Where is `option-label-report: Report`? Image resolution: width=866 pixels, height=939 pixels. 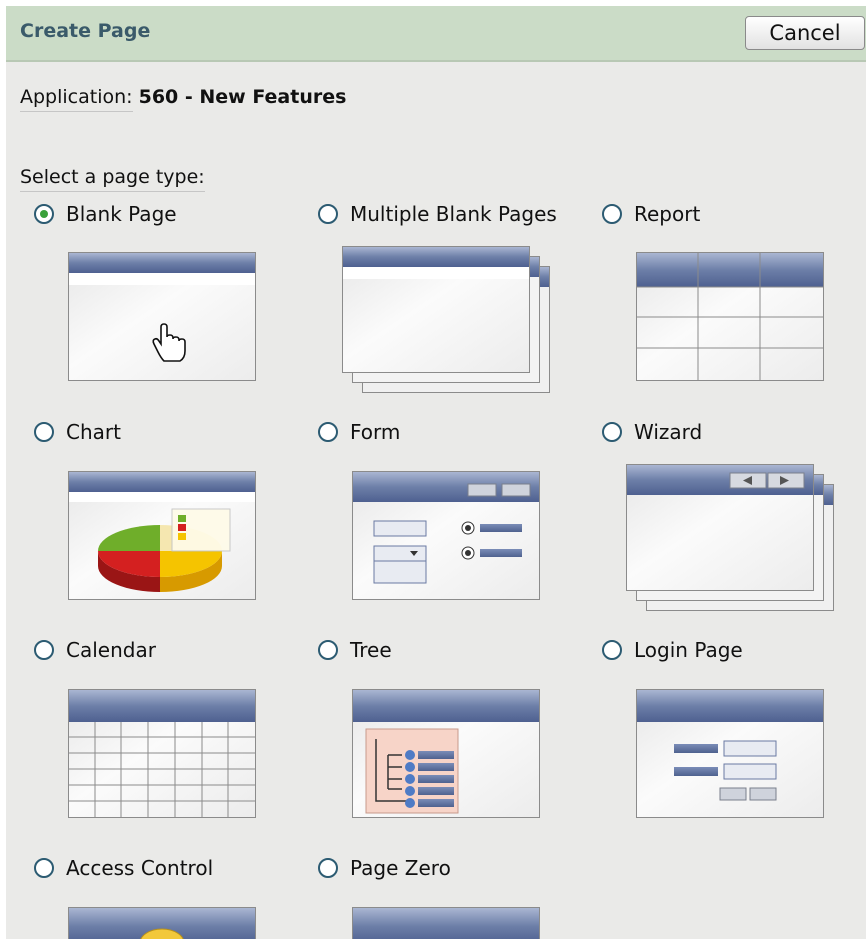 option-label-report: Report is located at coordinates (667, 214).